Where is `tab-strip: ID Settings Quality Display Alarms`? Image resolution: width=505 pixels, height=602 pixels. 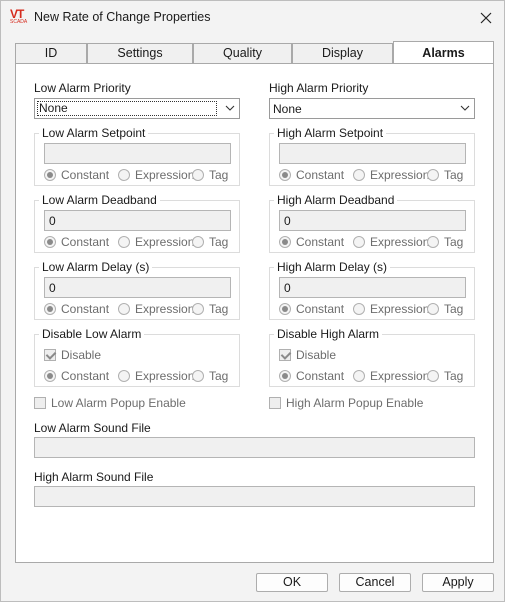
tab-strip: ID Settings Quality Display Alarms is located at coordinates (254, 52).